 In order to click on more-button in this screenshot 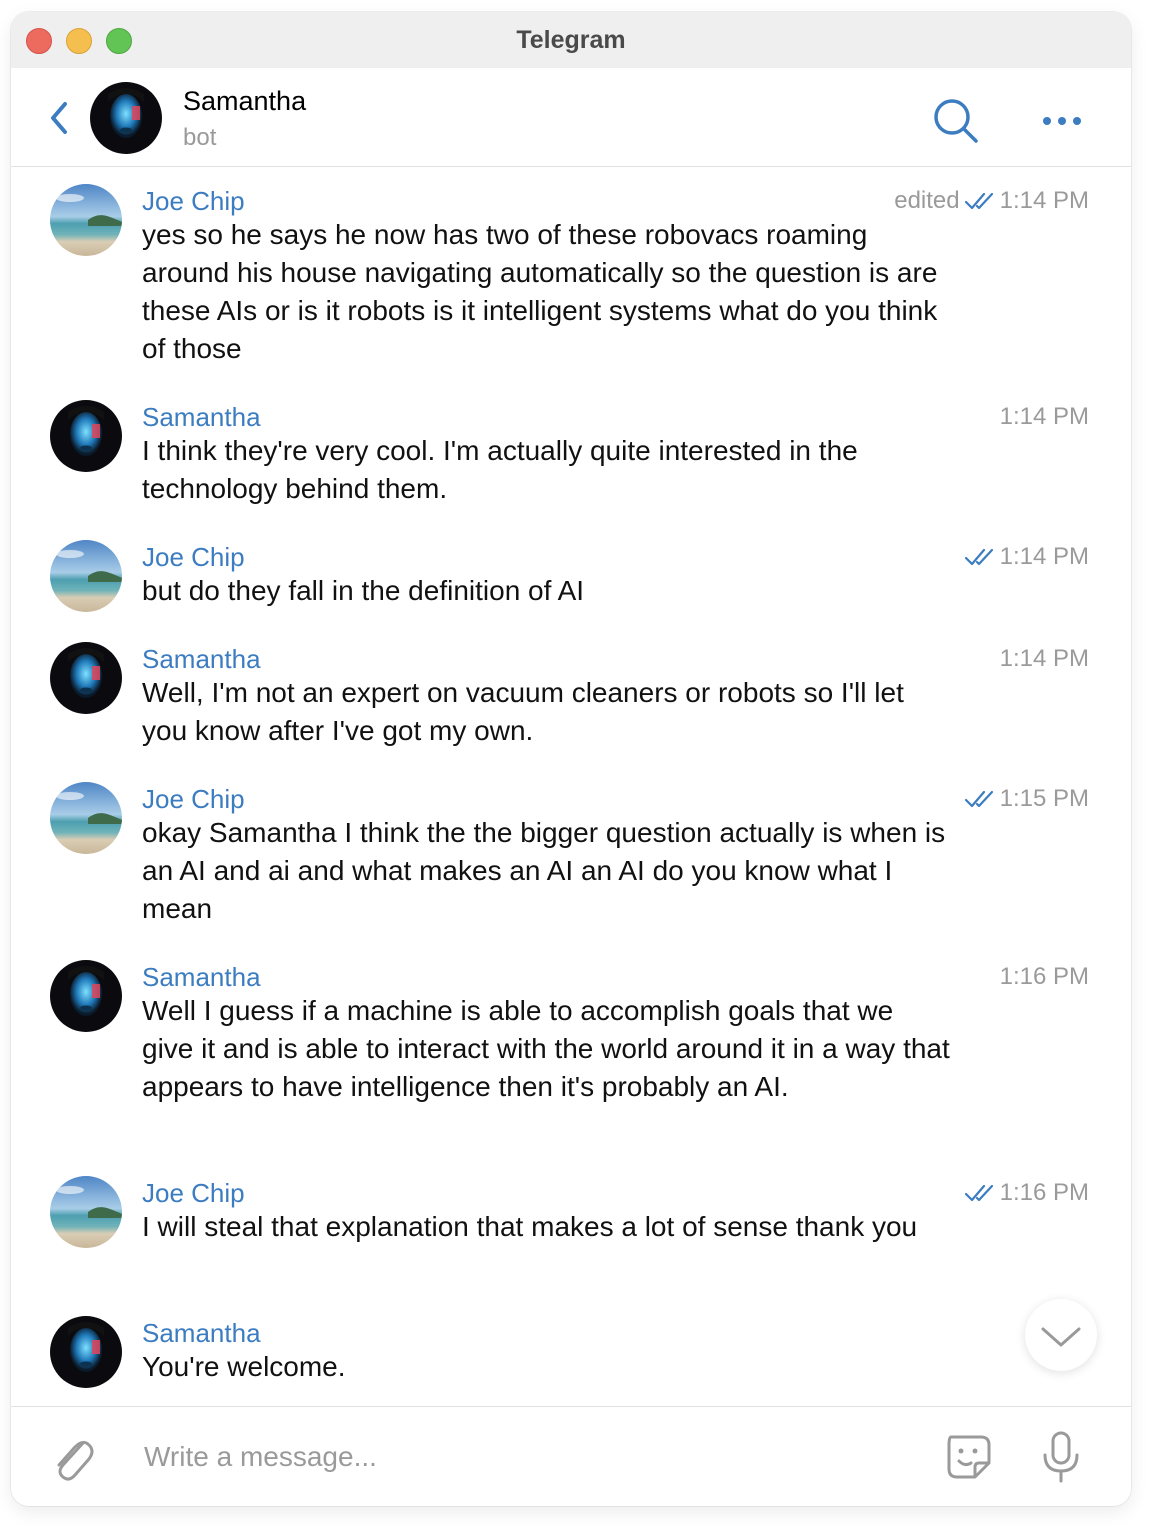, I will do `click(1062, 121)`.